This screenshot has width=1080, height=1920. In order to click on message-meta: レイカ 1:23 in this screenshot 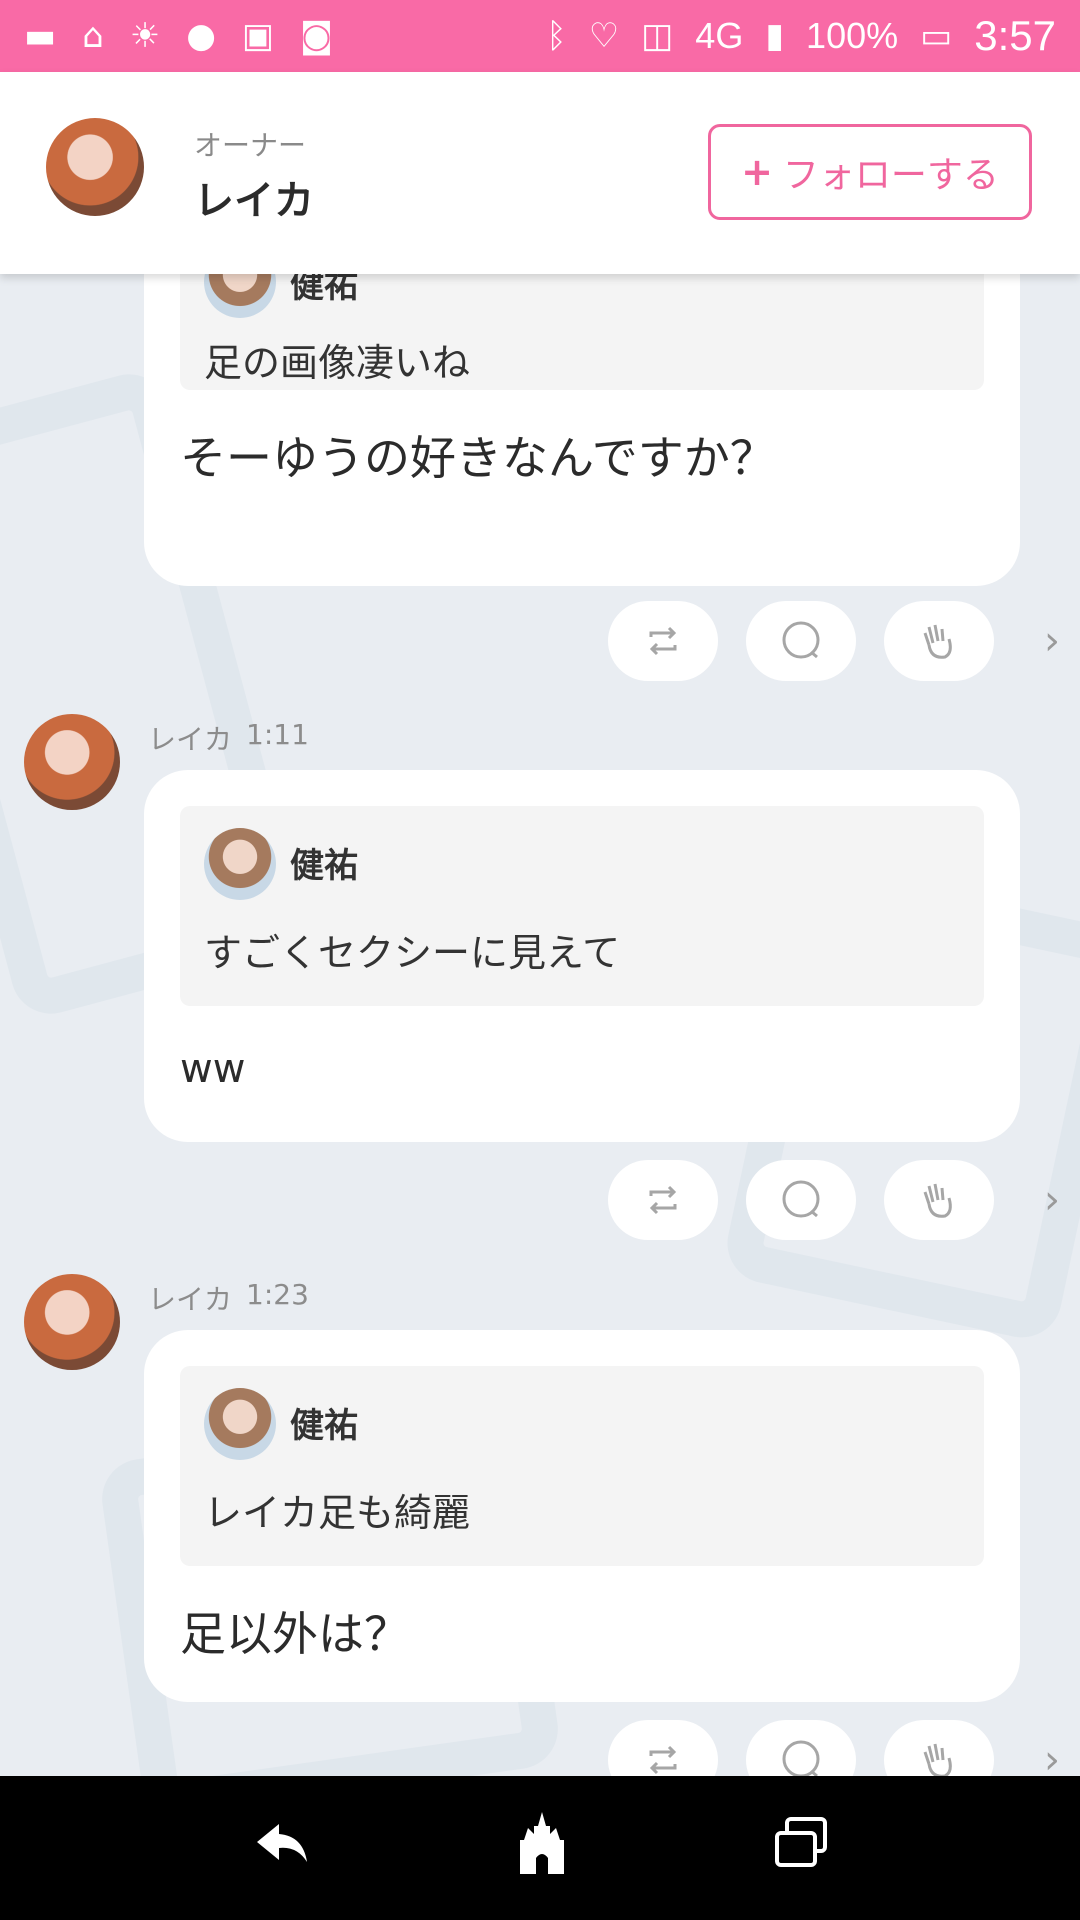, I will do `click(228, 1298)`.